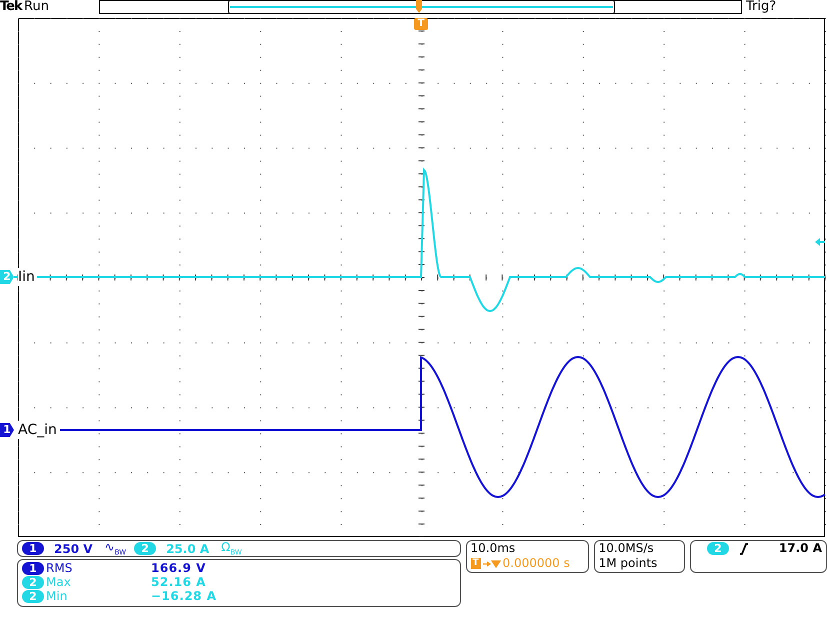 This screenshot has width=827, height=620. I want to click on volts-per-div: 25.0 A, so click(188, 549).